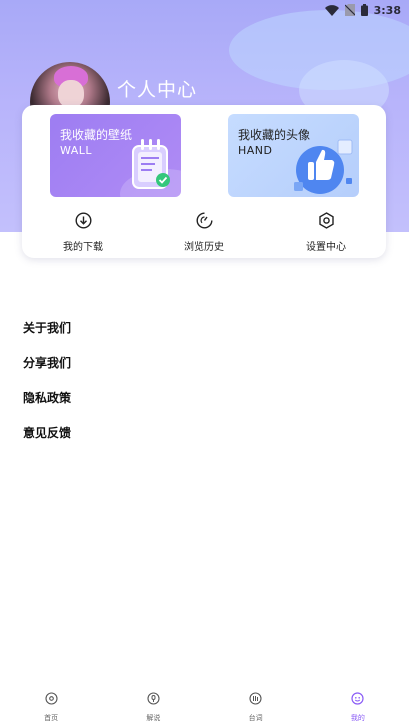 This screenshot has width=409, height=728. Describe the element at coordinates (51, 718) in the screenshot. I see `tab-home-label: 首页` at that location.